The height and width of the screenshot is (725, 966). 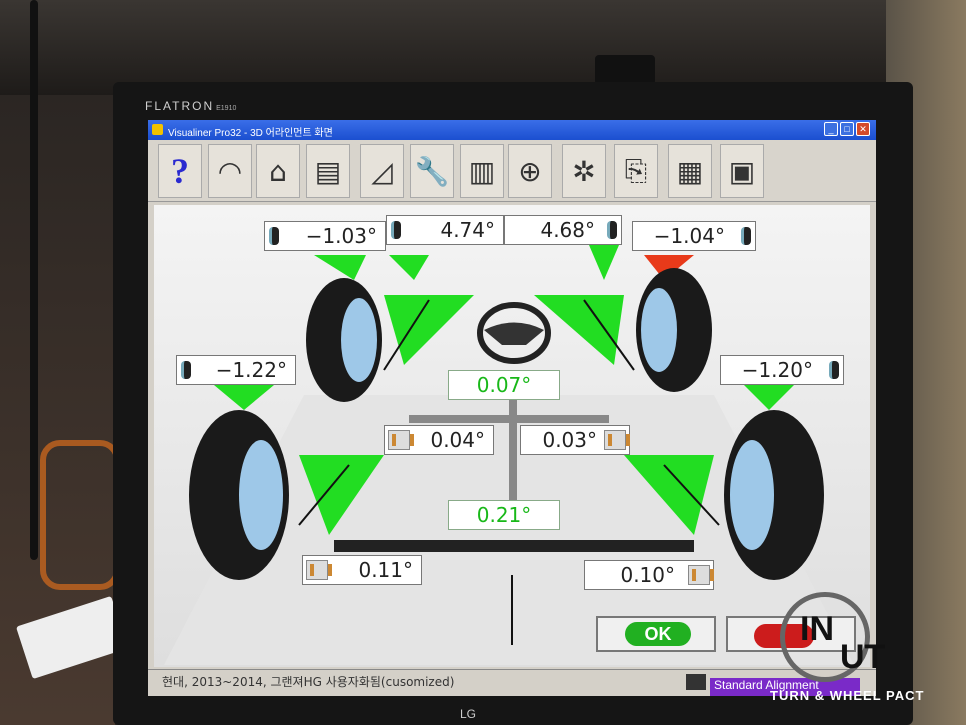 I want to click on window-title: Visualiner Pro32 - 3D 어라인먼트 화면, so click(x=250, y=133).